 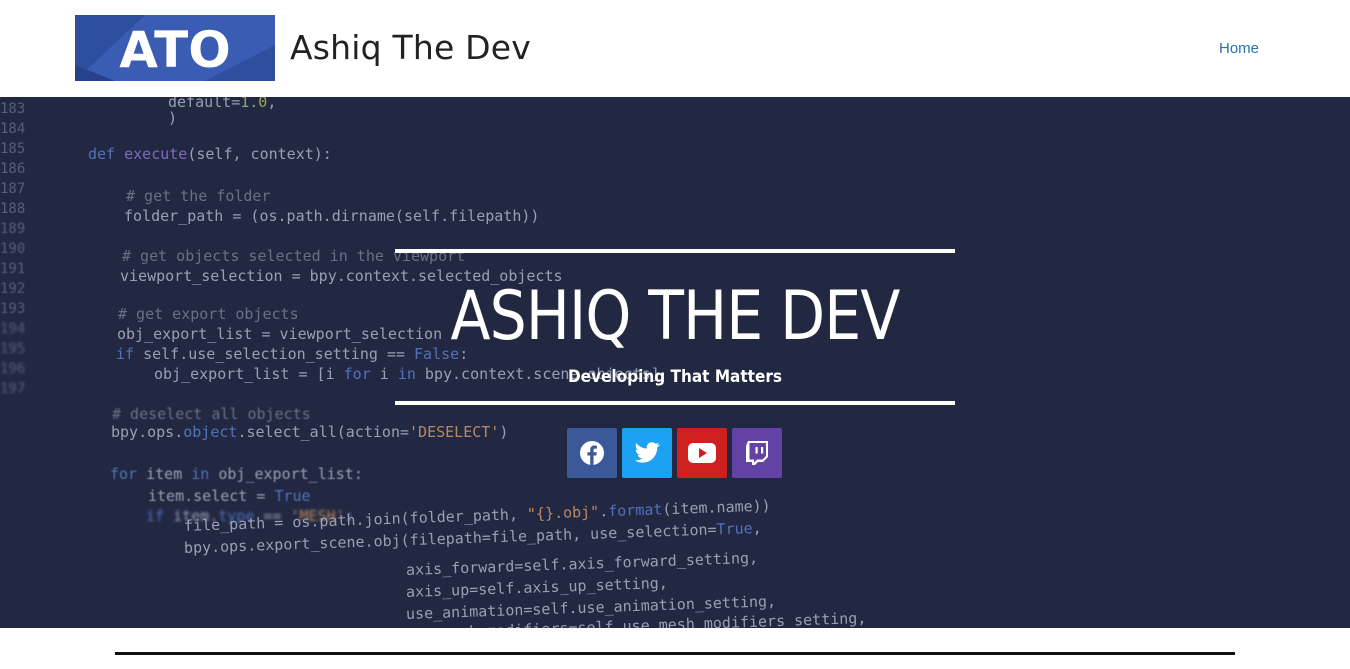 What do you see at coordinates (410, 47) in the screenshot?
I see `site-title: Ashiq The Dev` at bounding box center [410, 47].